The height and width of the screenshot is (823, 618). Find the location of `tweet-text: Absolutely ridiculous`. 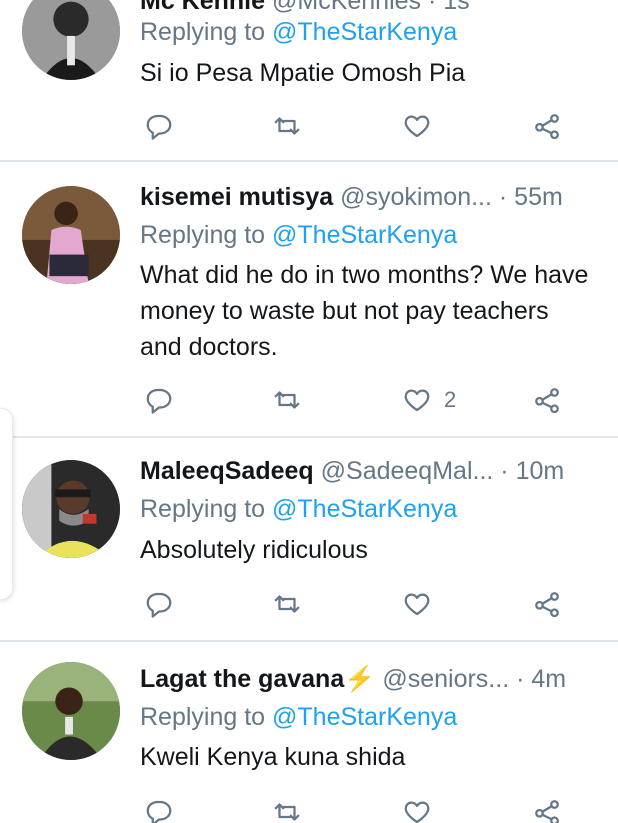

tweet-text: Absolutely ridiculous is located at coordinates (254, 550).